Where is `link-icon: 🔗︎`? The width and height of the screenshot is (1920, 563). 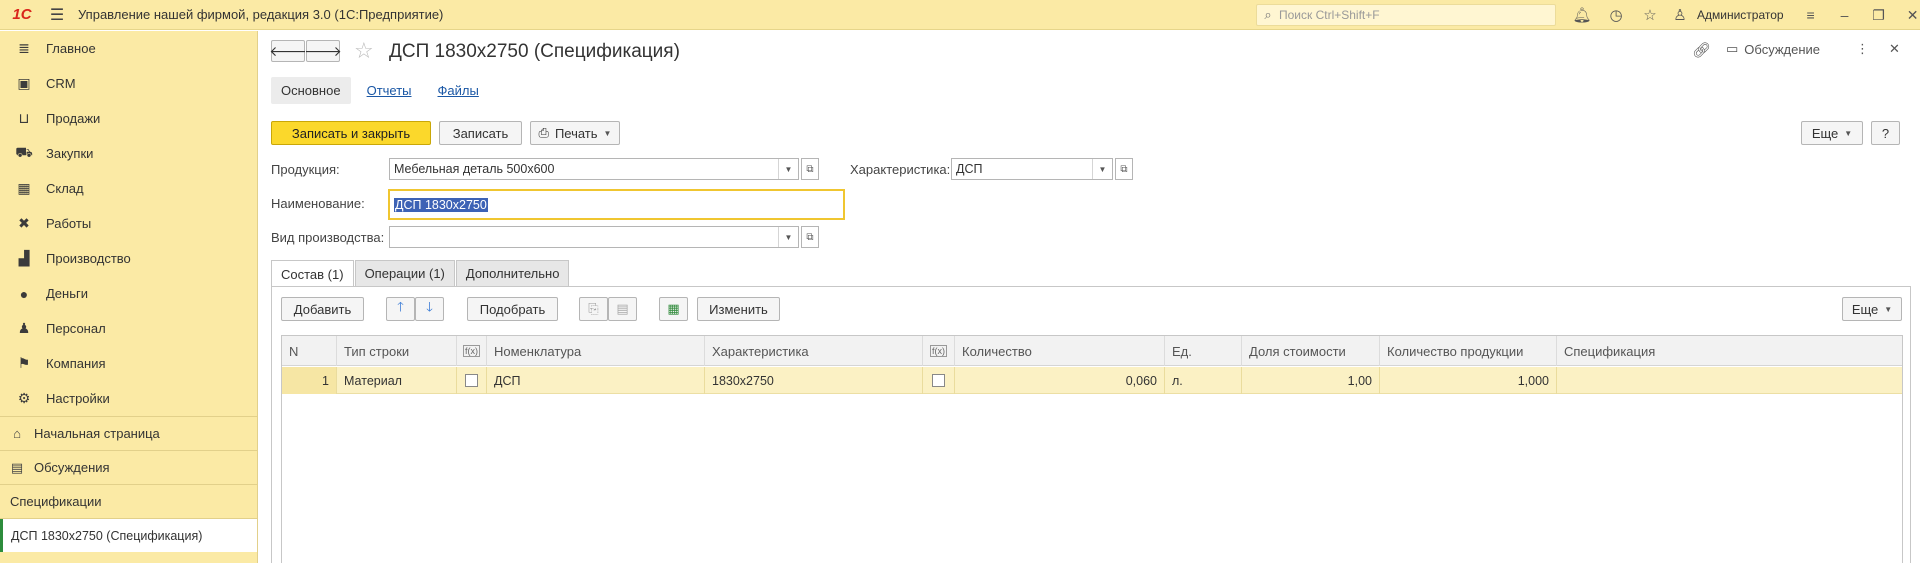 link-icon: 🔗︎ is located at coordinates (1701, 50).